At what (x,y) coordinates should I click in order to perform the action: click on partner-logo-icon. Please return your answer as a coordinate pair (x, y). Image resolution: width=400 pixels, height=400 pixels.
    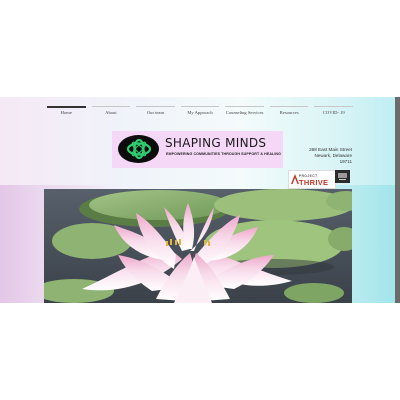
    Looking at the image, I should click on (342, 176).